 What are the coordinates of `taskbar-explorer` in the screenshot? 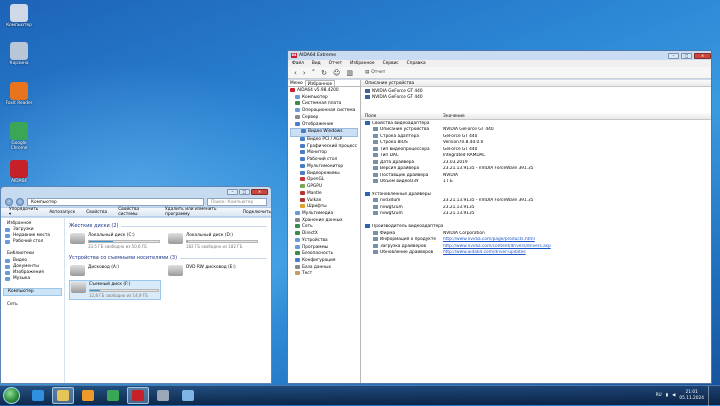 It's located at (63, 395).